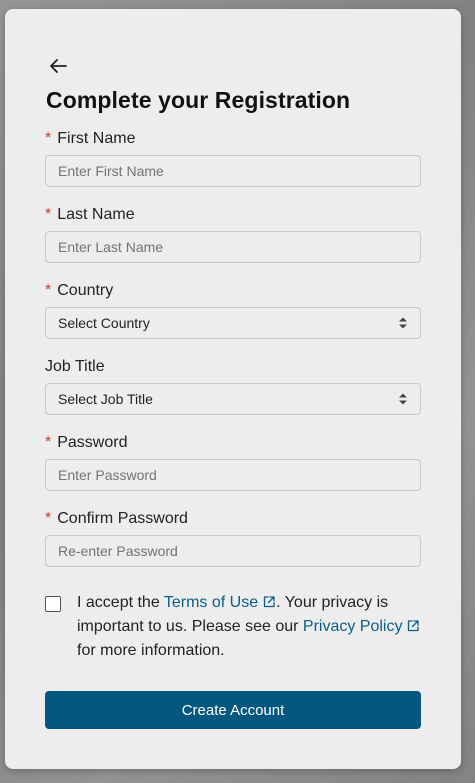 The height and width of the screenshot is (783, 475). I want to click on job-title-select-value: Select Job Title, so click(105, 399).